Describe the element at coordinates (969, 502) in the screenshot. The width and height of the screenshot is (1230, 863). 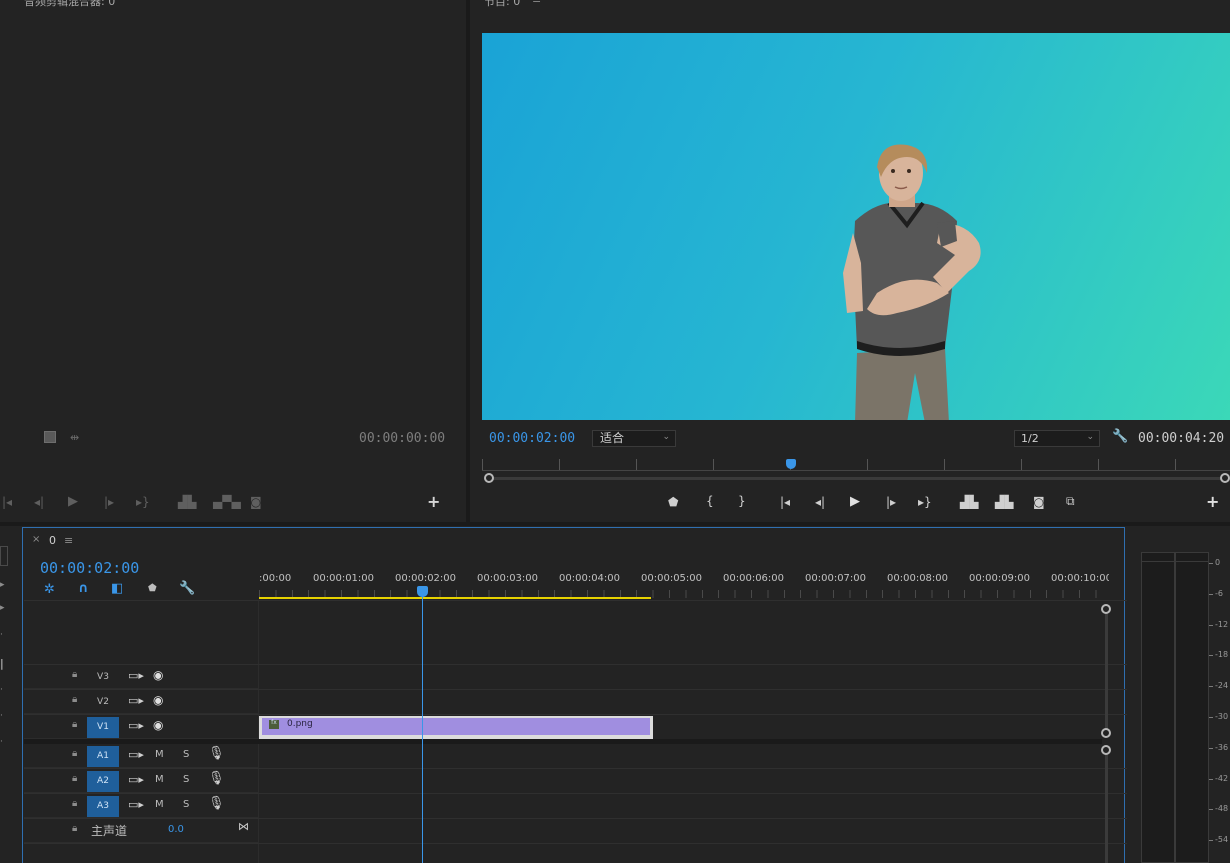
I see `lift-icon: ▟▙` at that location.